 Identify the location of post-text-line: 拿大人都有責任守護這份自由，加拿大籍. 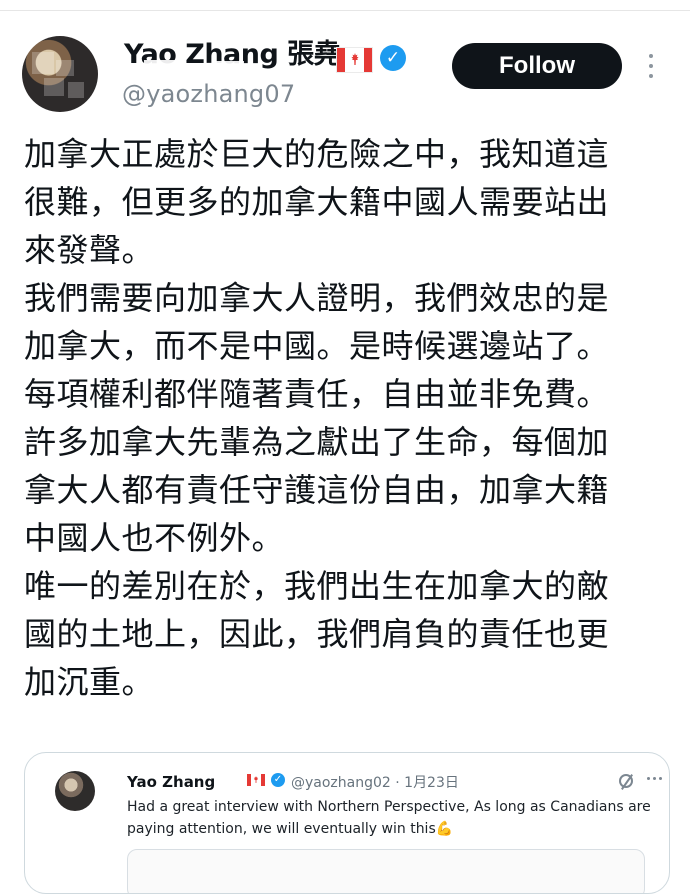
(317, 490).